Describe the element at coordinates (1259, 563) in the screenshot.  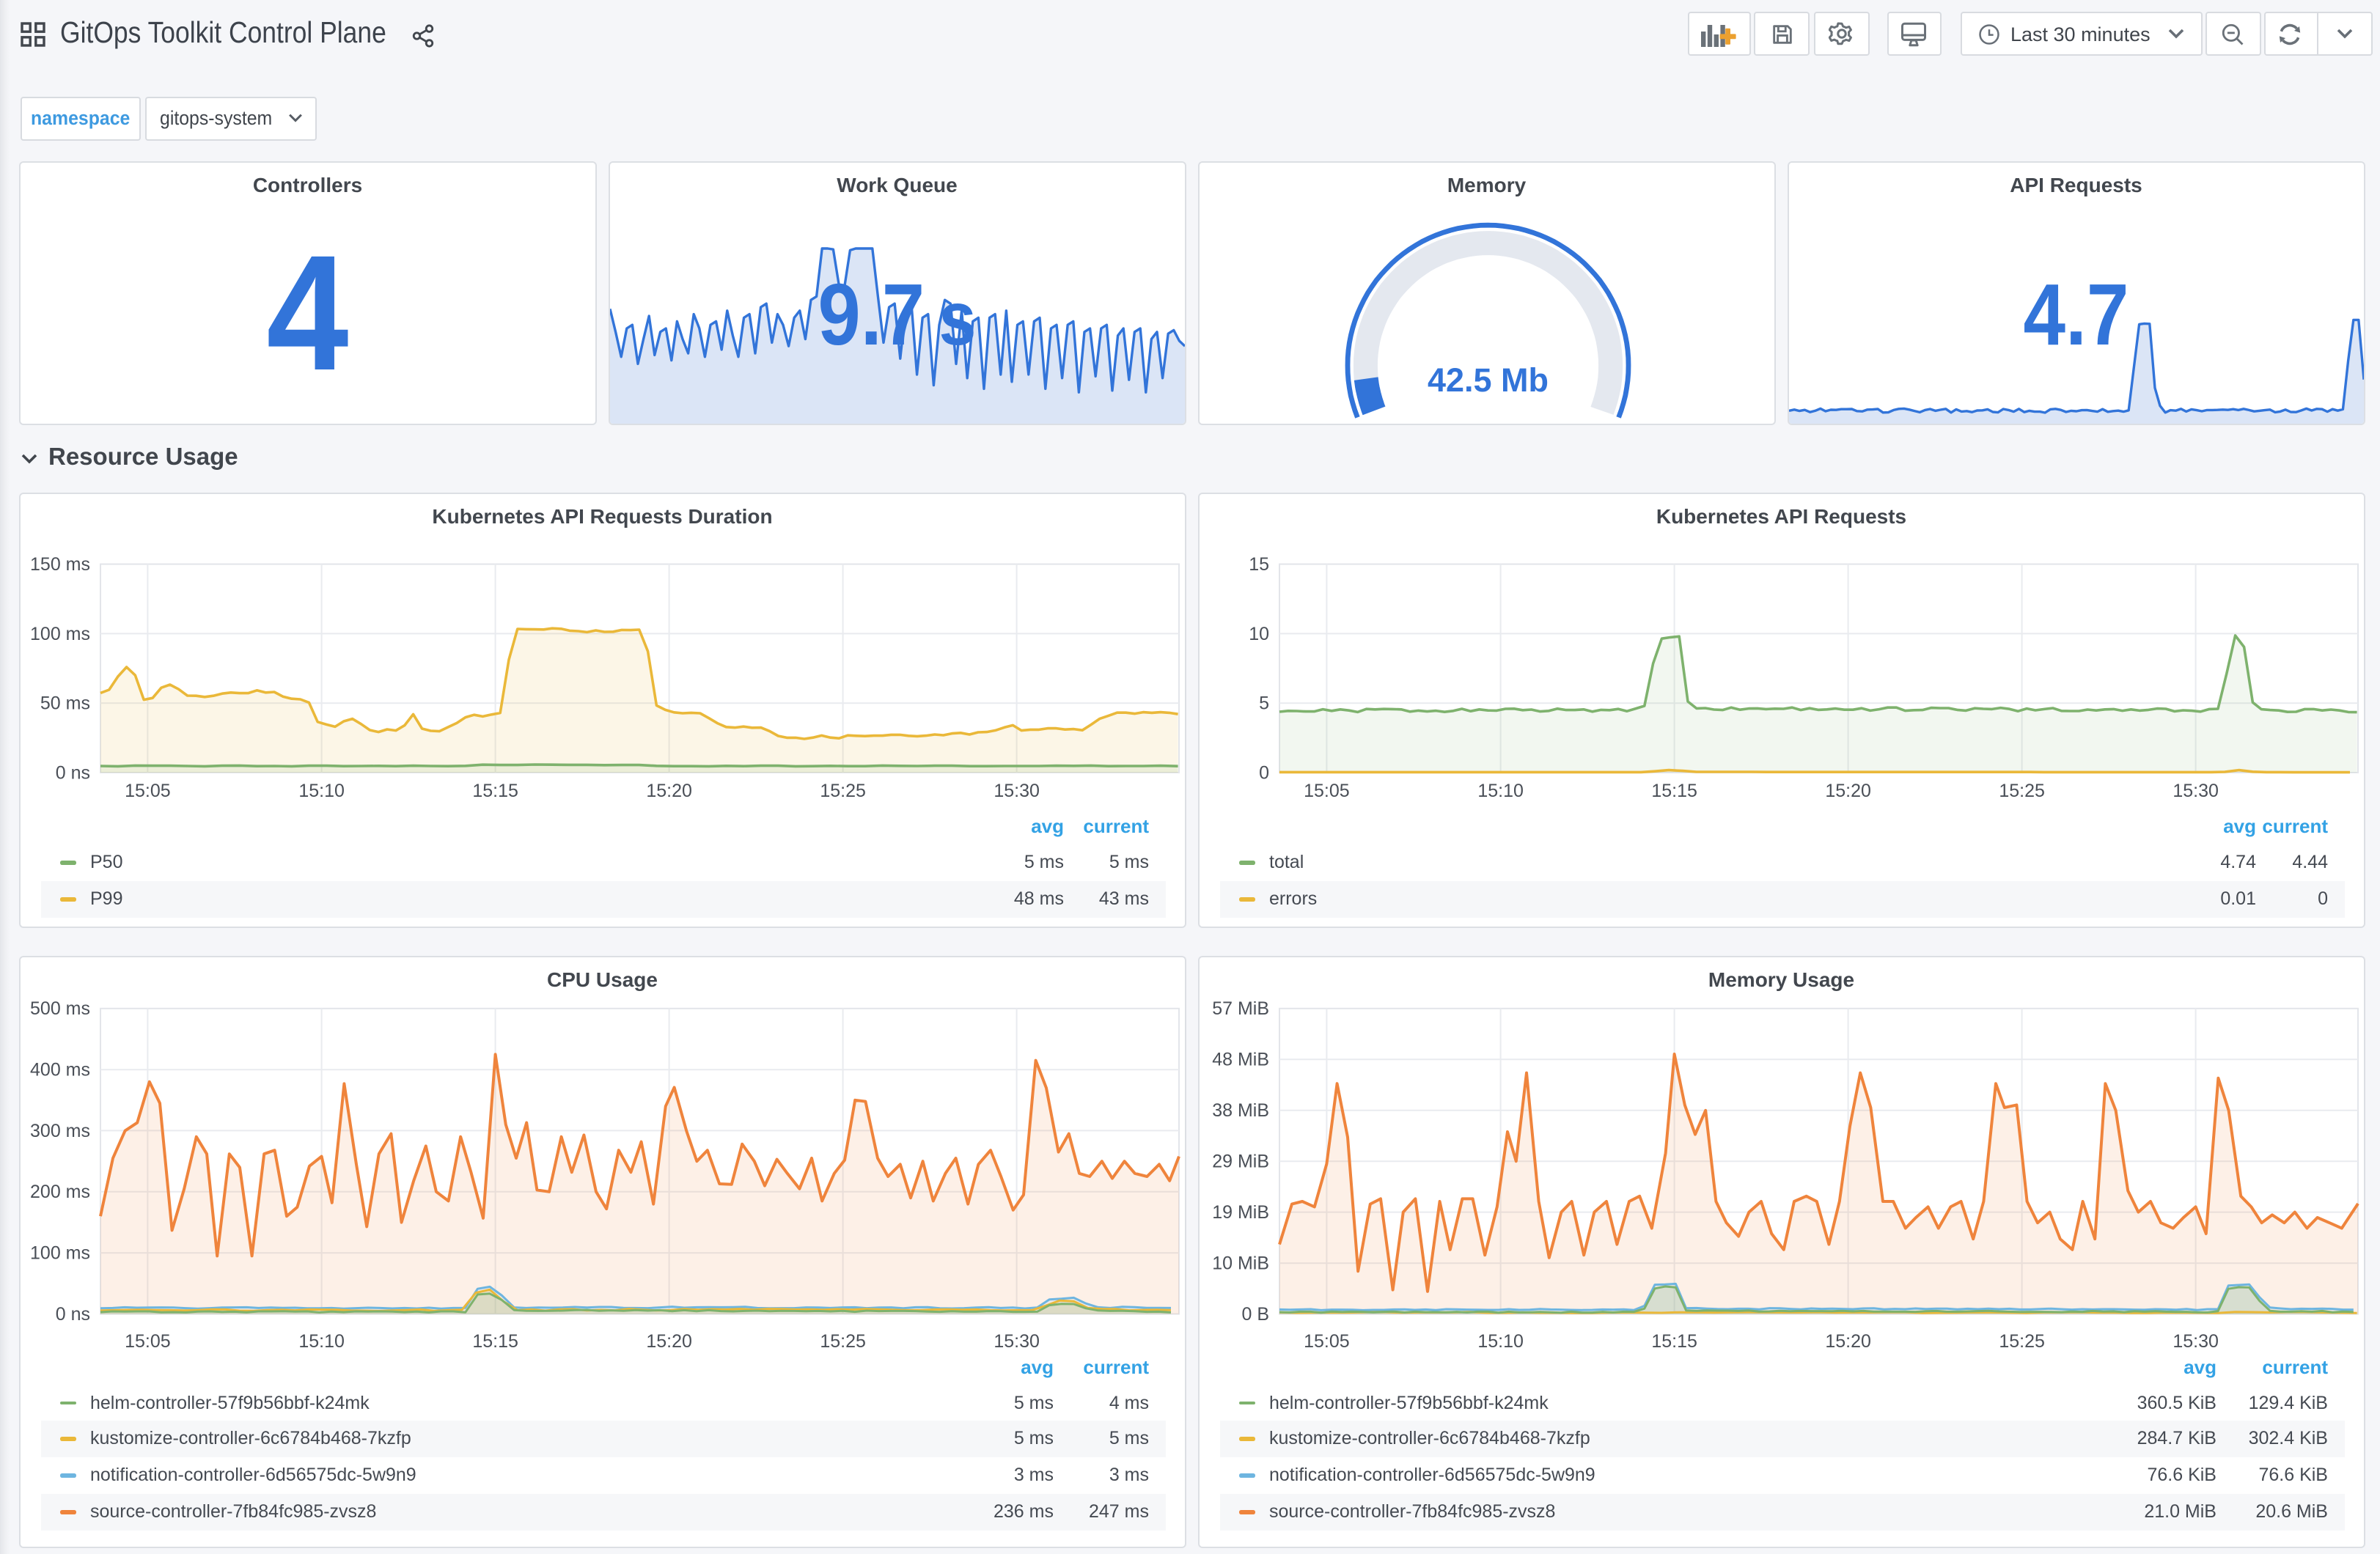
I see `svg-text: 15` at that location.